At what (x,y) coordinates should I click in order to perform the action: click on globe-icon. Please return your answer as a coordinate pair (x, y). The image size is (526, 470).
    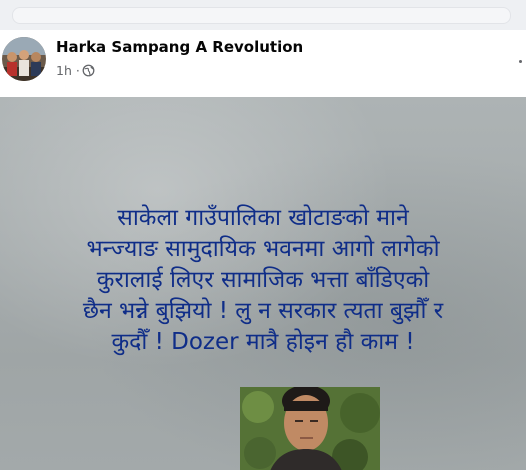
    Looking at the image, I should click on (88, 70).